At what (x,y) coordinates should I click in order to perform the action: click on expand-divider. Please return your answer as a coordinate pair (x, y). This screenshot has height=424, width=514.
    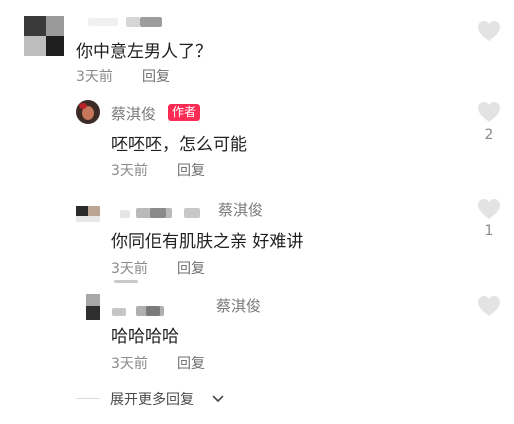
    Looking at the image, I should click on (88, 398).